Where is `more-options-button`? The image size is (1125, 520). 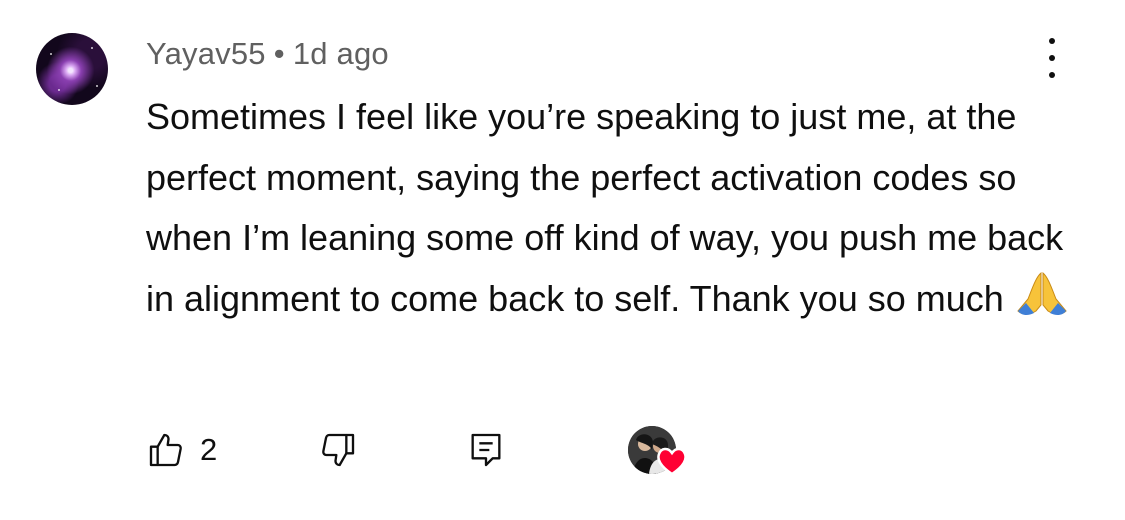 more-options-button is located at coordinates (1052, 58).